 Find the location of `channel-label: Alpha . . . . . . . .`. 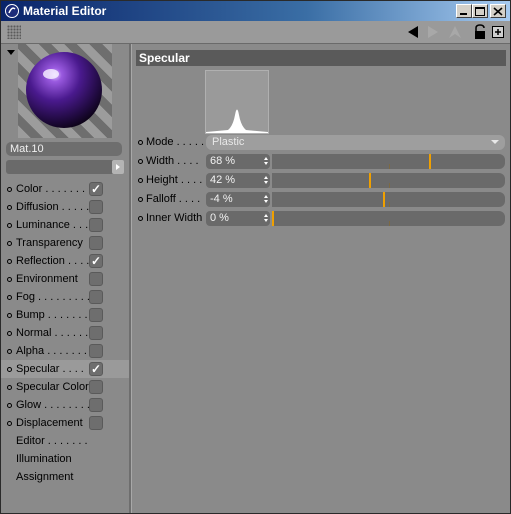

channel-label: Alpha . . . . . . . . is located at coordinates (55, 351).